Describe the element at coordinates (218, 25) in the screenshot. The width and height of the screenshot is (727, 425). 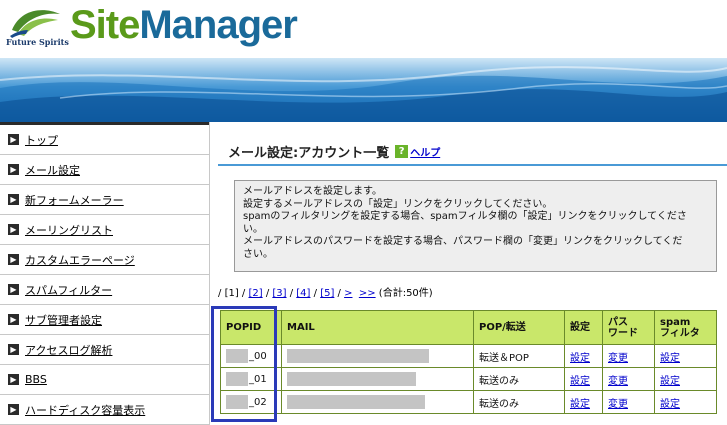
I see `app-title-manager: Manager` at that location.